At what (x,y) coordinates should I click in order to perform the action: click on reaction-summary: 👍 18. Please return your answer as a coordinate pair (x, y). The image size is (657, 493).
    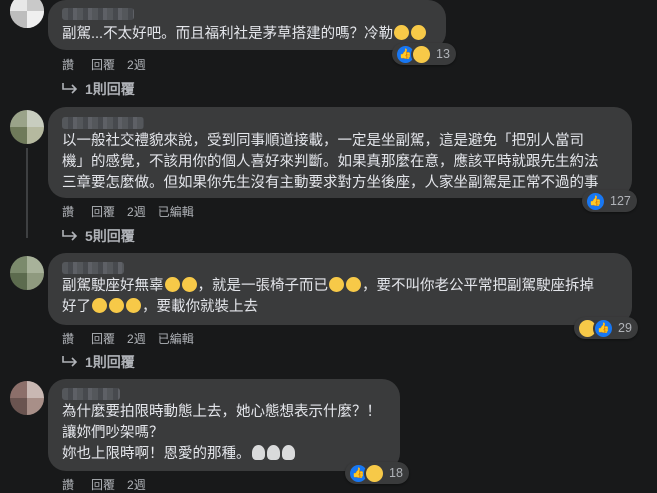
    Looking at the image, I should click on (377, 473).